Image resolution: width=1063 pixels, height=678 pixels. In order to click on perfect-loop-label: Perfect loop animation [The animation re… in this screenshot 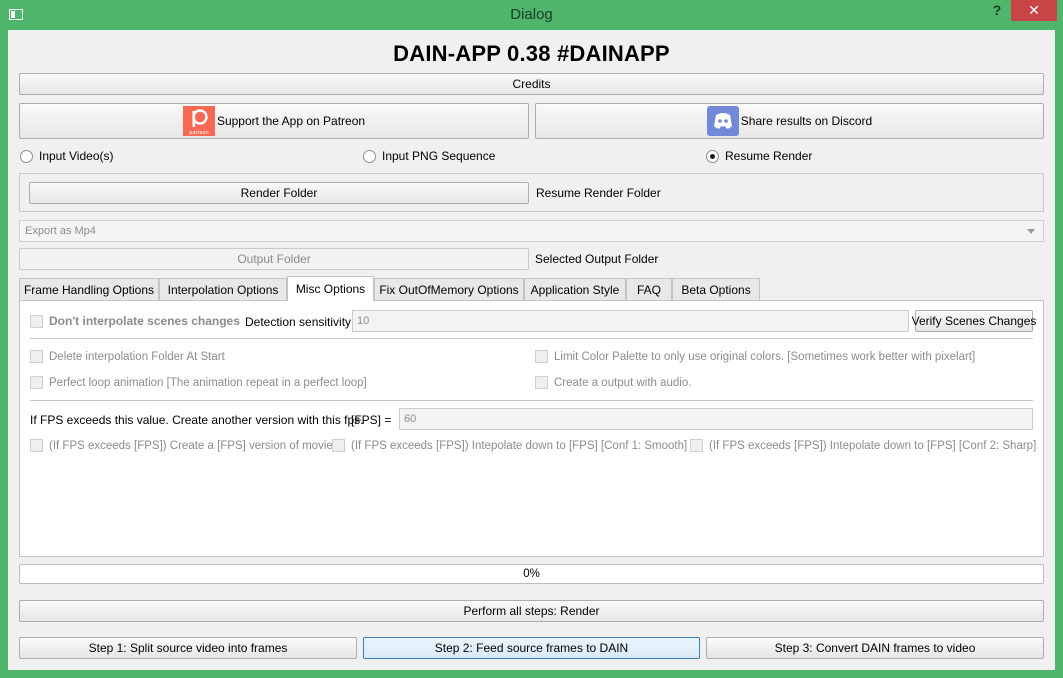, I will do `click(208, 382)`.